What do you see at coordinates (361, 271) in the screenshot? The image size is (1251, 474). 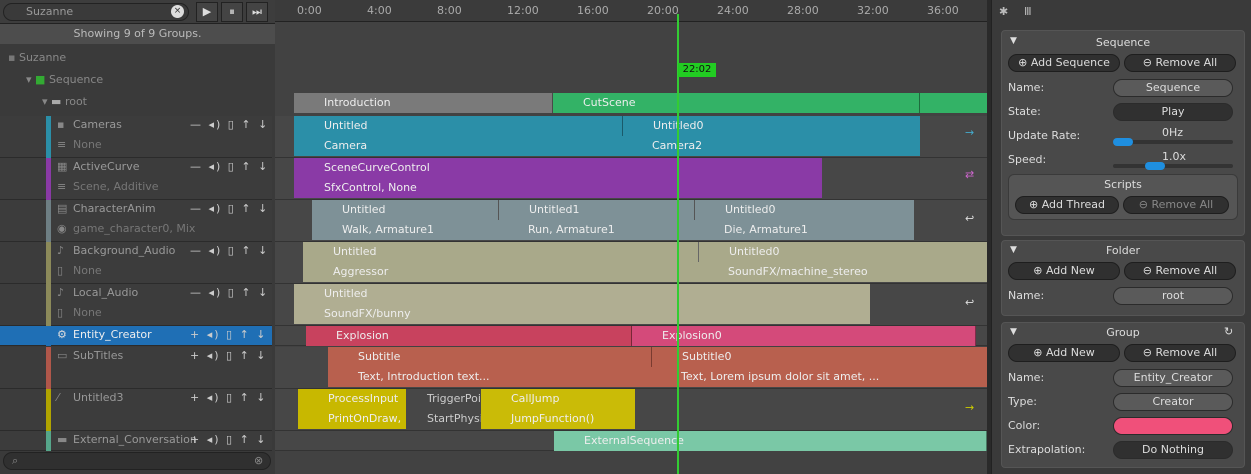 I see `audio-clip-sub: Aggressor` at bounding box center [361, 271].